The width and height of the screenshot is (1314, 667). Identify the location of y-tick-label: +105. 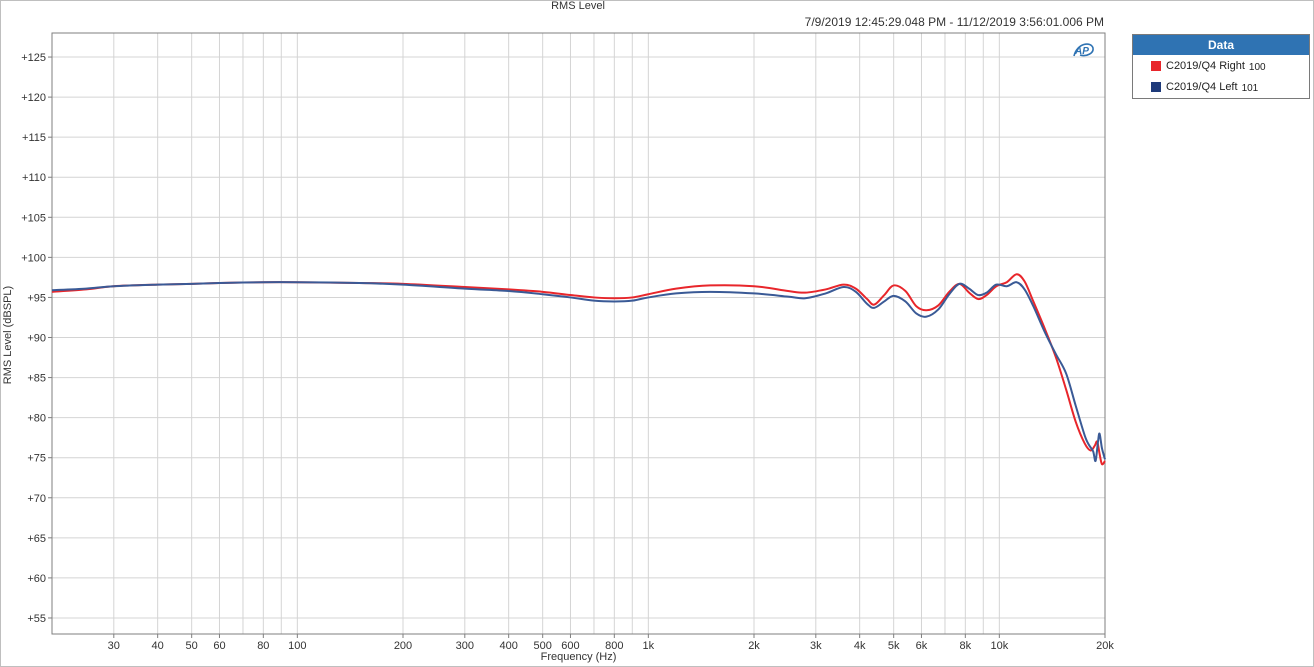
(33, 218).